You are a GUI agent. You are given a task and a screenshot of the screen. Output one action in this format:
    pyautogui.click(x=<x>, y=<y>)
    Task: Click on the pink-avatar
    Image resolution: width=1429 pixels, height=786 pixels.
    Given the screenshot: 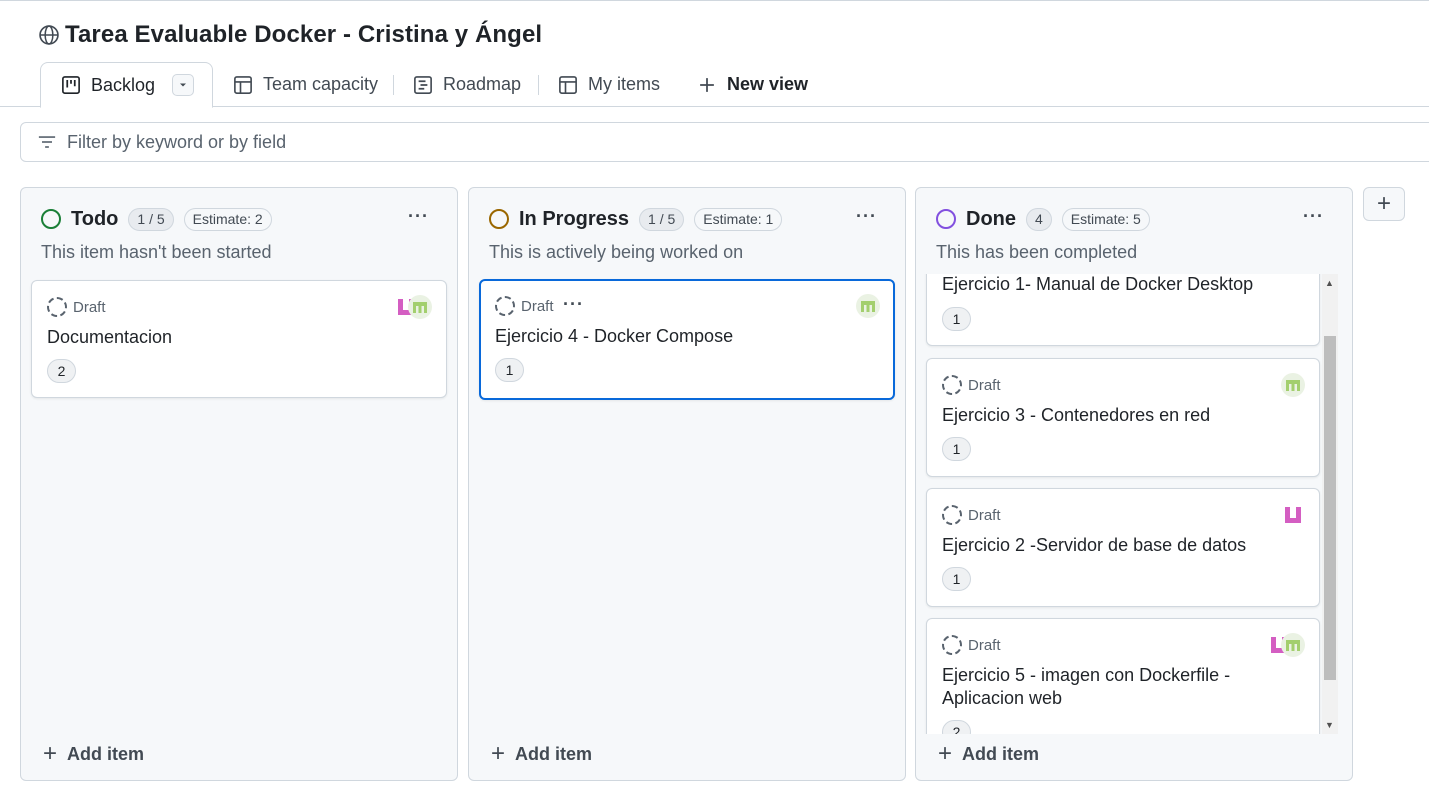 What is the action you would take?
    pyautogui.click(x=1293, y=515)
    